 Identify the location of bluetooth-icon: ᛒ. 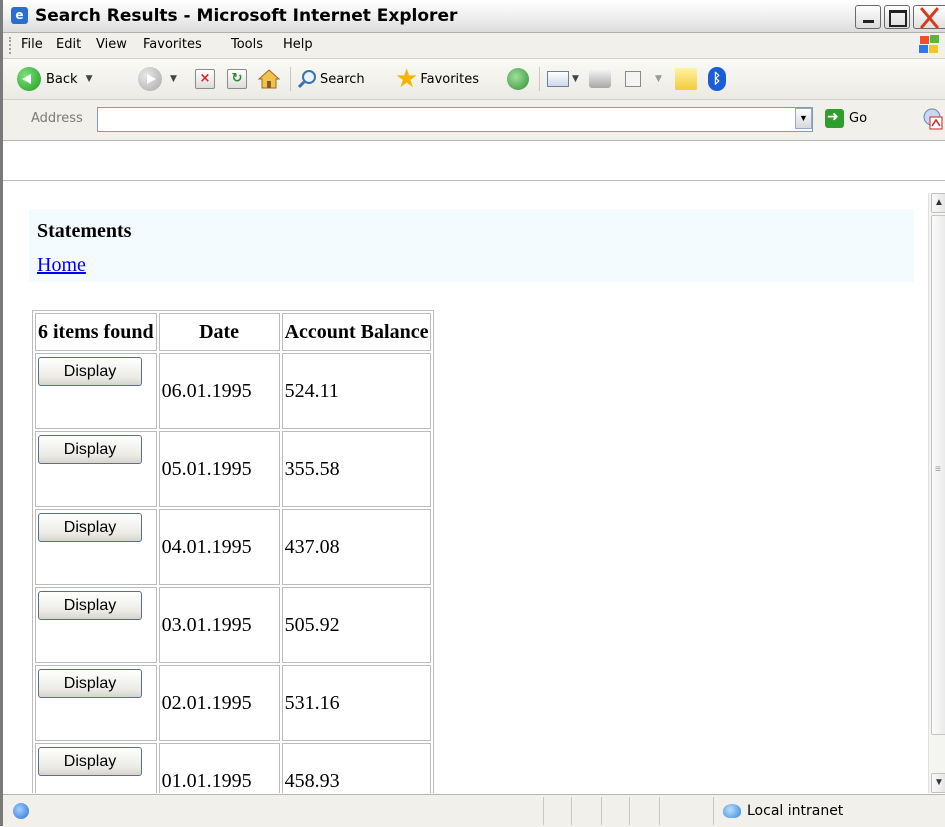
(717, 79).